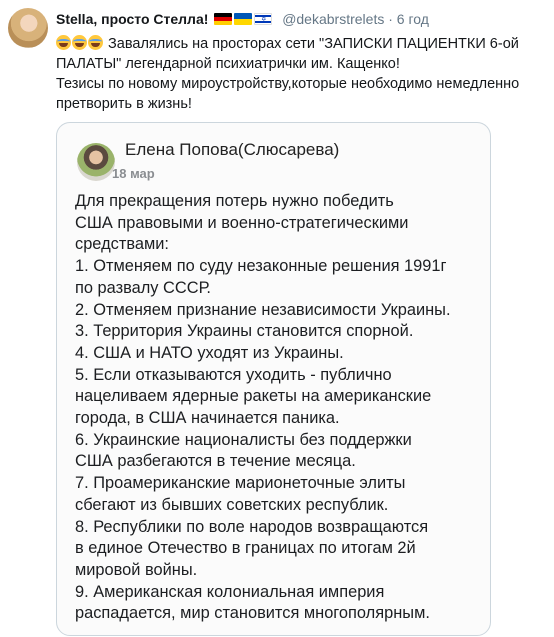 The image size is (554, 637). I want to click on post-text-line: США разбегаются в течение месяца., so click(215, 461).